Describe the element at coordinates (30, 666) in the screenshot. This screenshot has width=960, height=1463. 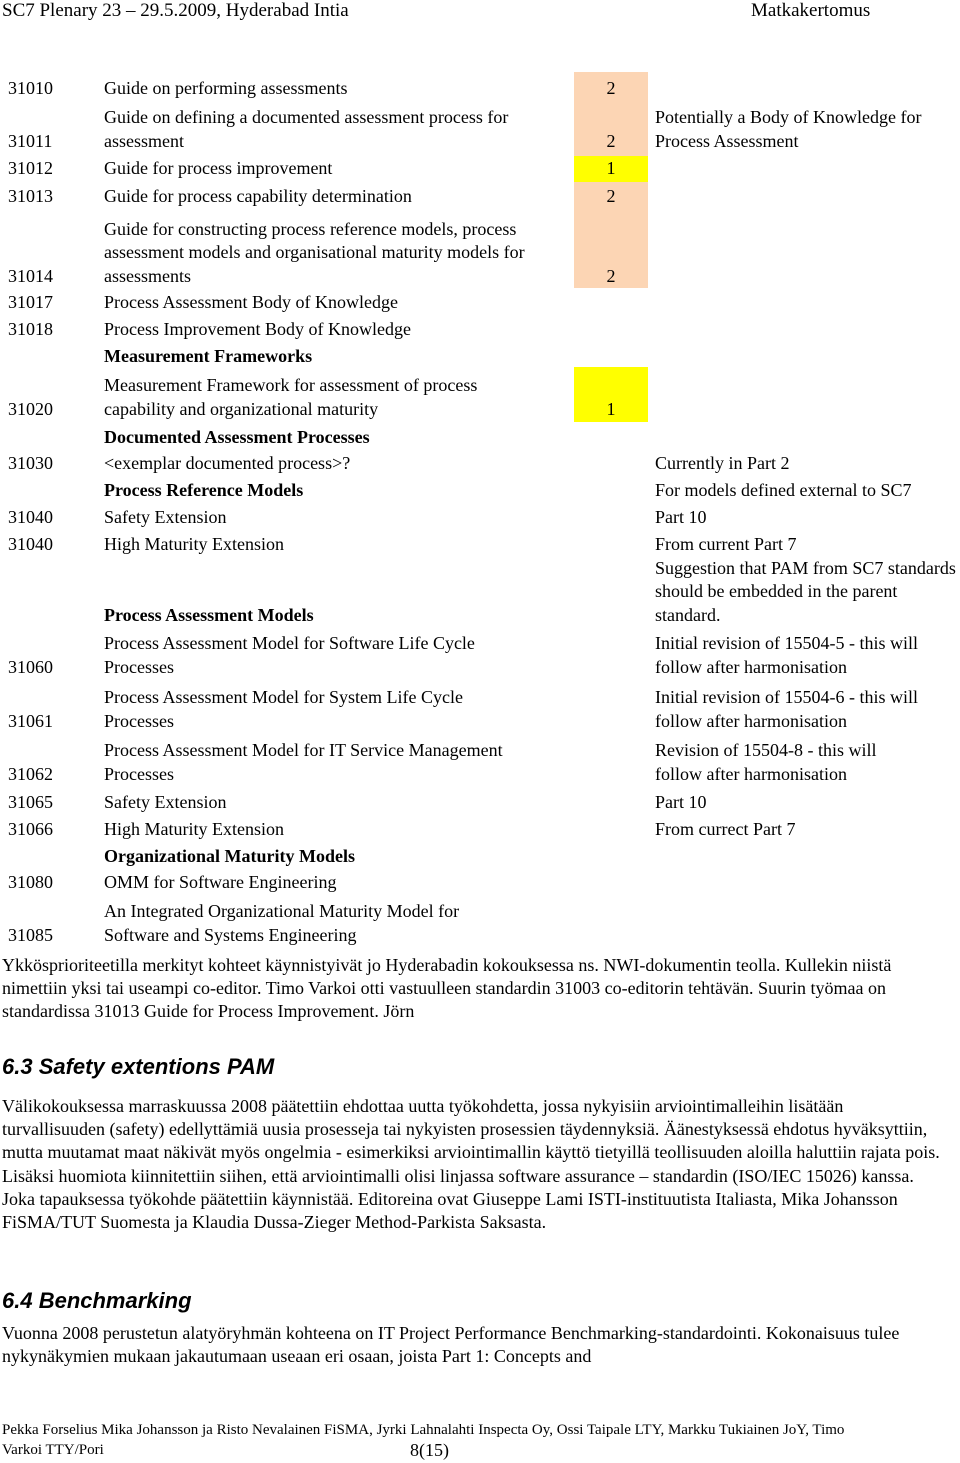
I see `standard-id: 31060` at that location.